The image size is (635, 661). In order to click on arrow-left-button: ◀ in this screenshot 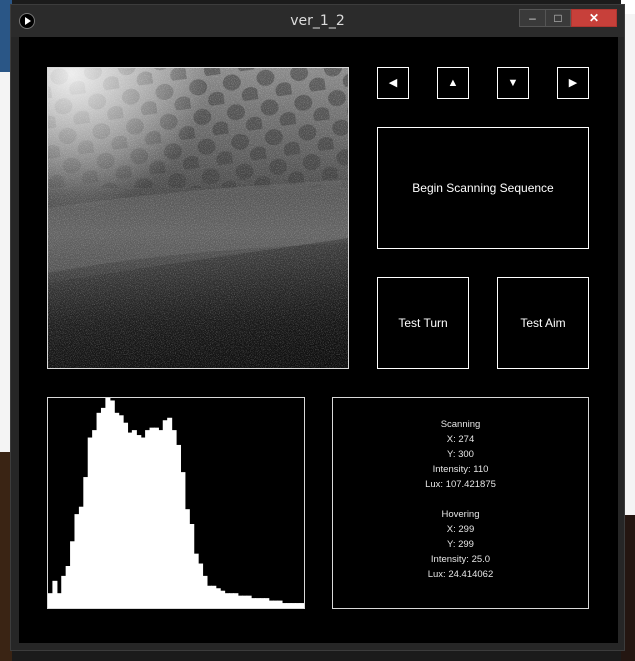, I will do `click(393, 83)`.